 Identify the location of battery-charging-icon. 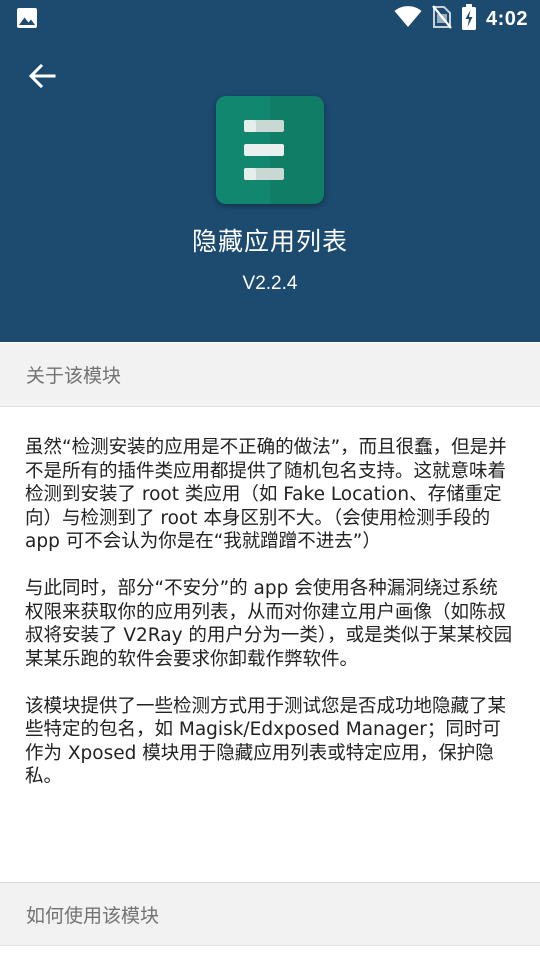
(468, 19).